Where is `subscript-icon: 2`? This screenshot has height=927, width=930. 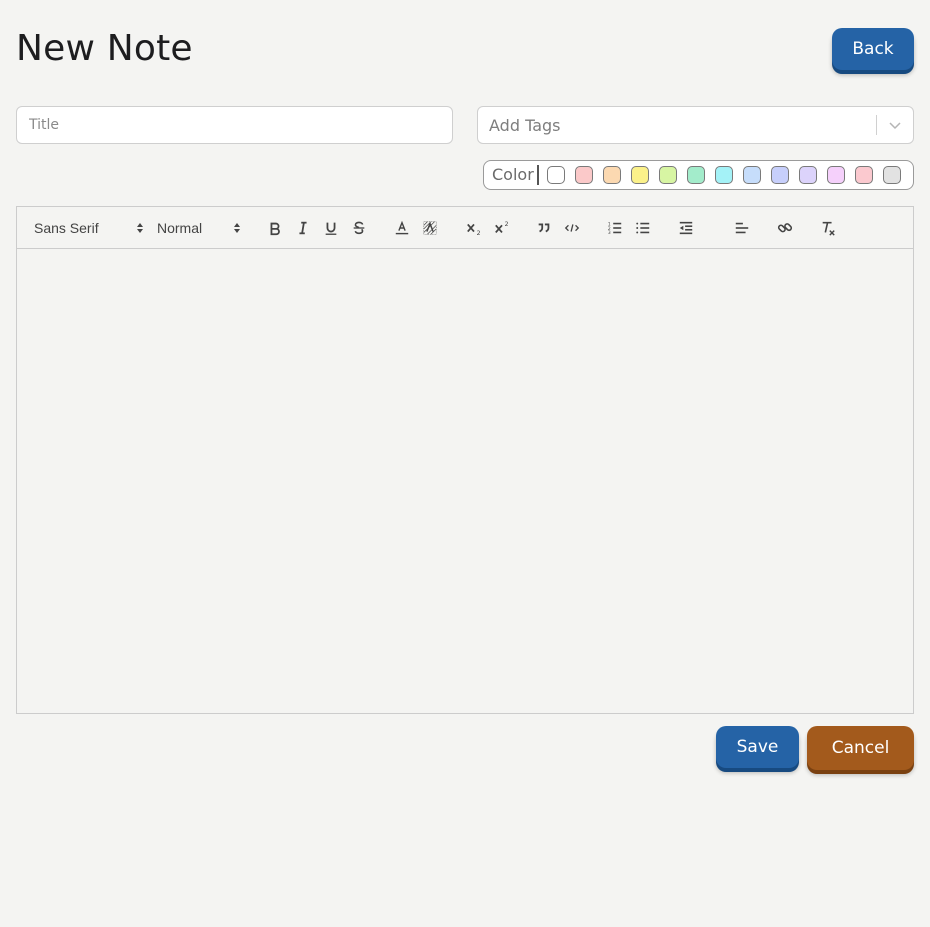 subscript-icon: 2 is located at coordinates (474, 229).